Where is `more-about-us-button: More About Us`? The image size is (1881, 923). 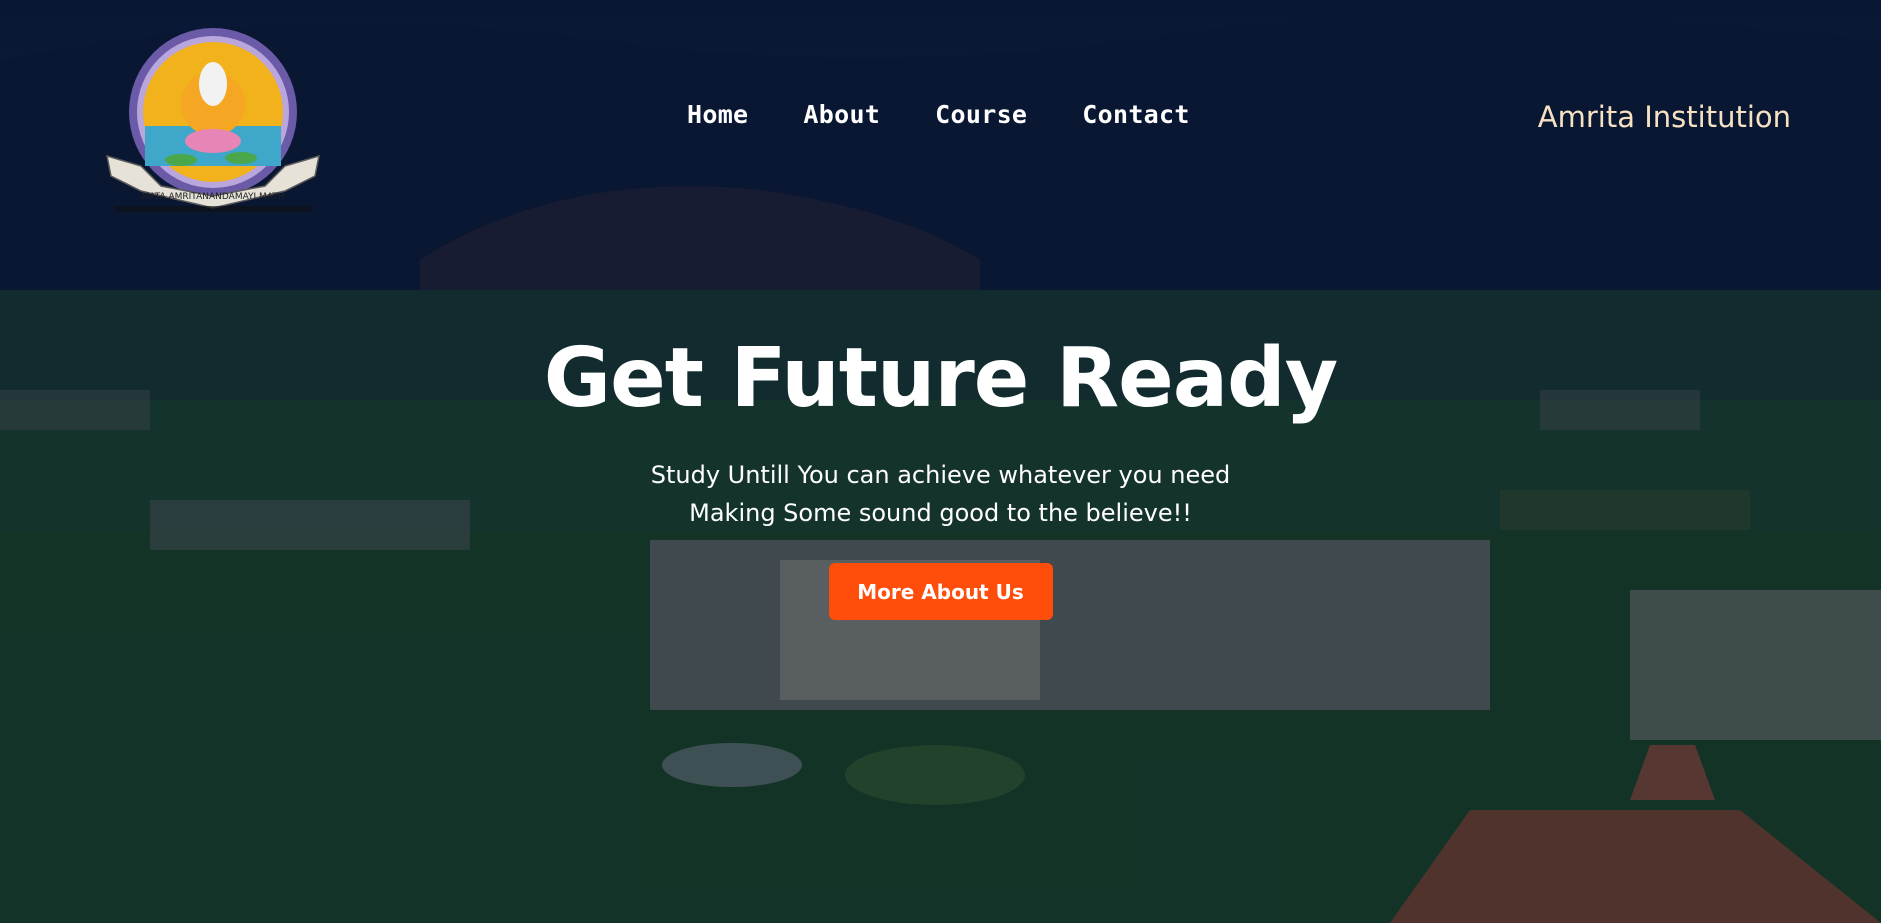 more-about-us-button: More About Us is located at coordinates (940, 591).